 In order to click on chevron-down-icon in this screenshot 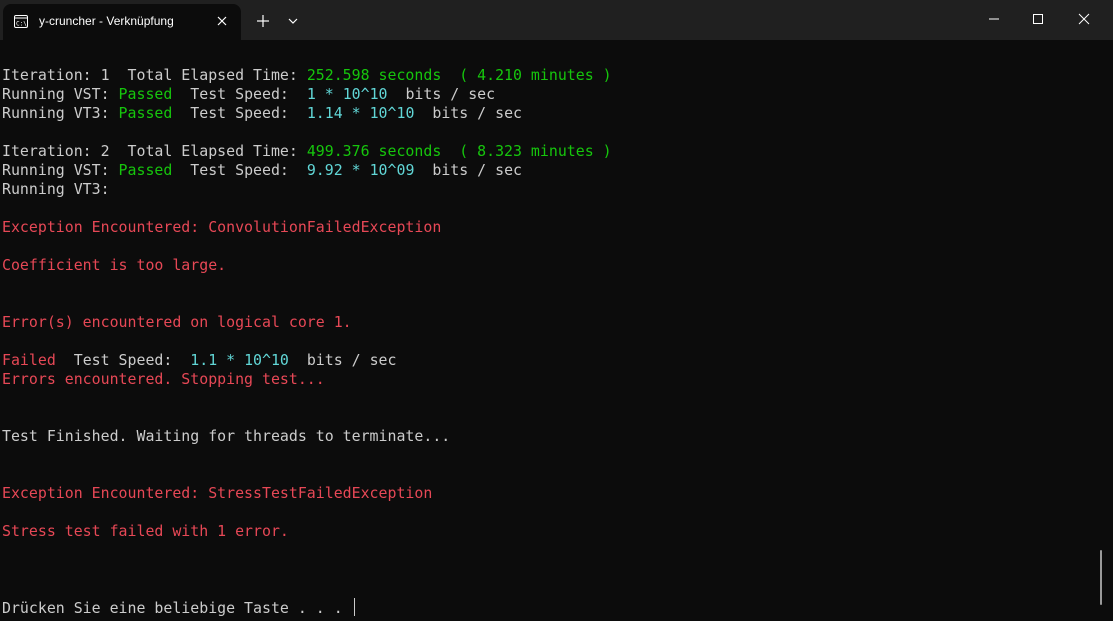, I will do `click(293, 21)`.